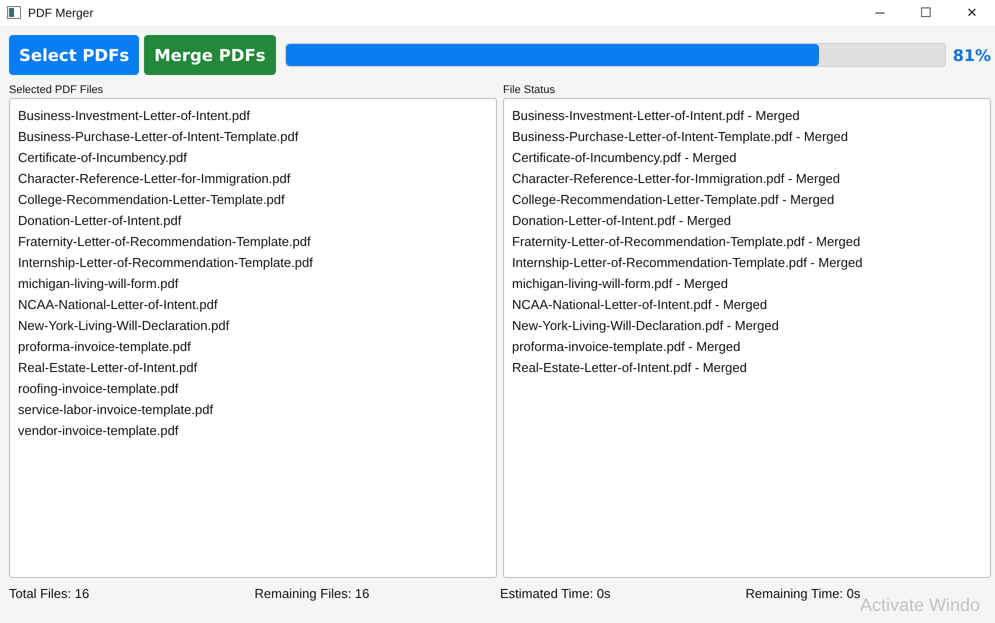  Describe the element at coordinates (747, 283) in the screenshot. I see `status-item: michigan-living-will-form.pdf - Merged` at that location.